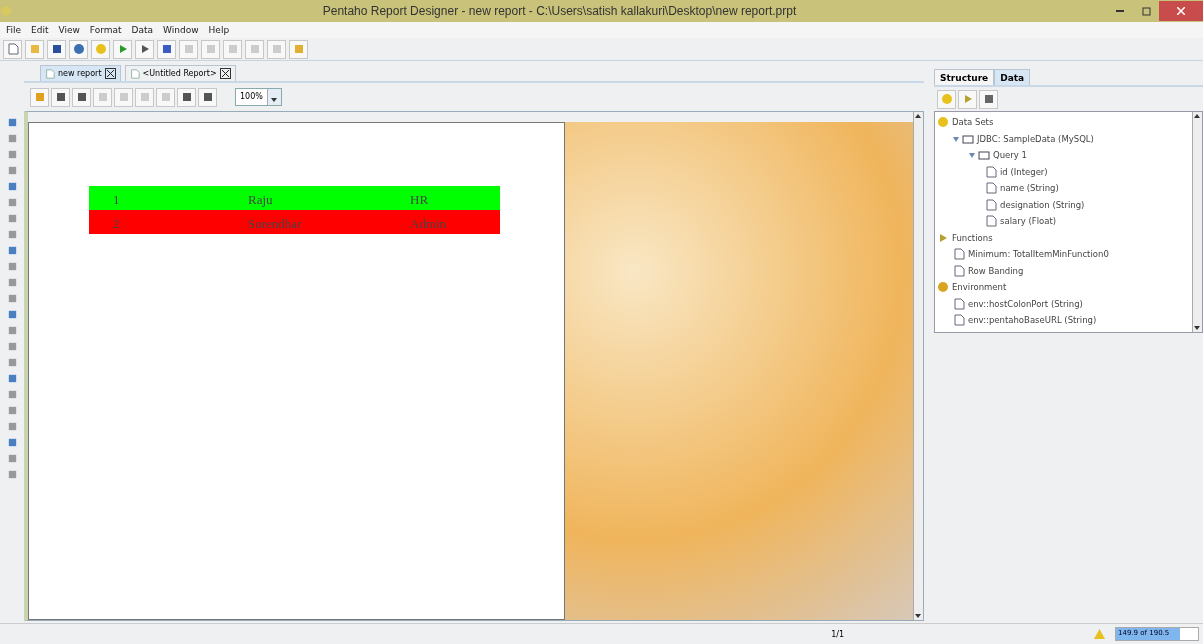  Describe the element at coordinates (943, 287) in the screenshot. I see `environment-icon` at that location.